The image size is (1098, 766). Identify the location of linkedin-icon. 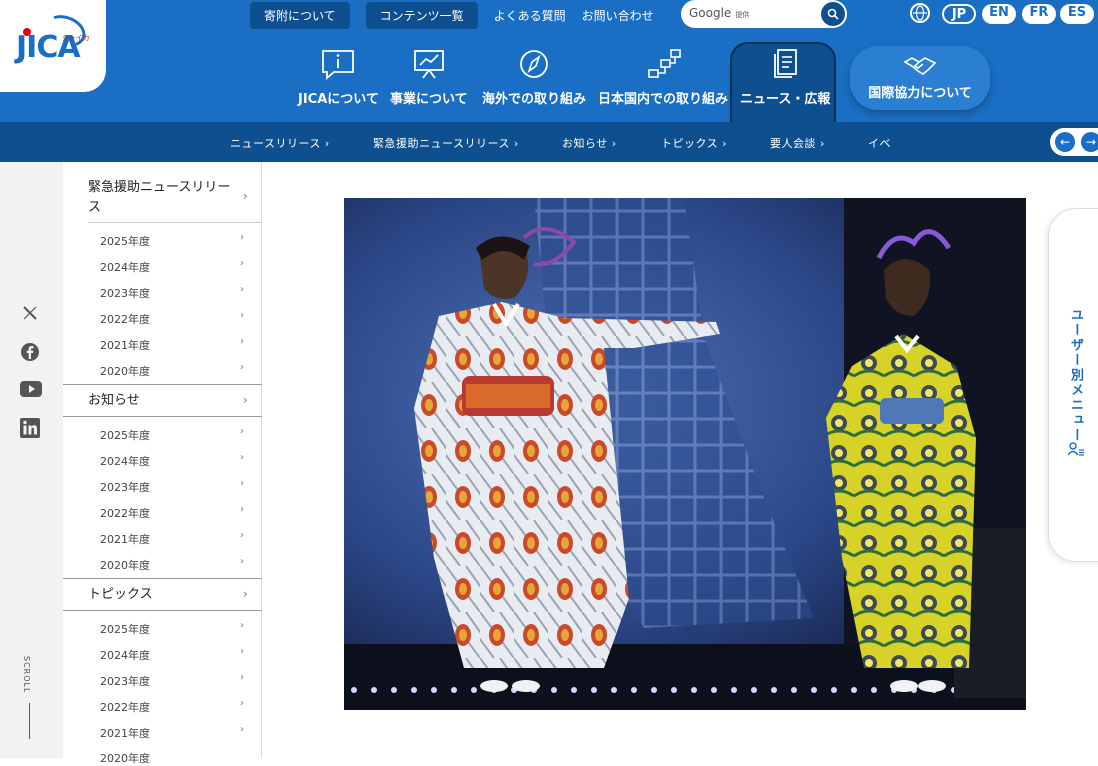
(30, 428).